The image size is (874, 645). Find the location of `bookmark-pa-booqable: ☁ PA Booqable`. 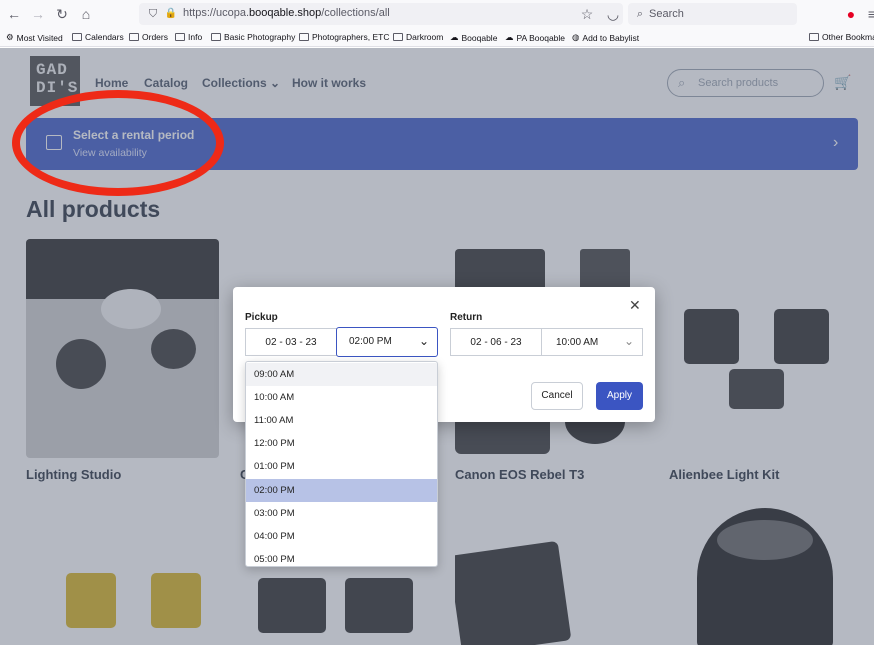

bookmark-pa-booqable: ☁ PA Booqable is located at coordinates (535, 37).